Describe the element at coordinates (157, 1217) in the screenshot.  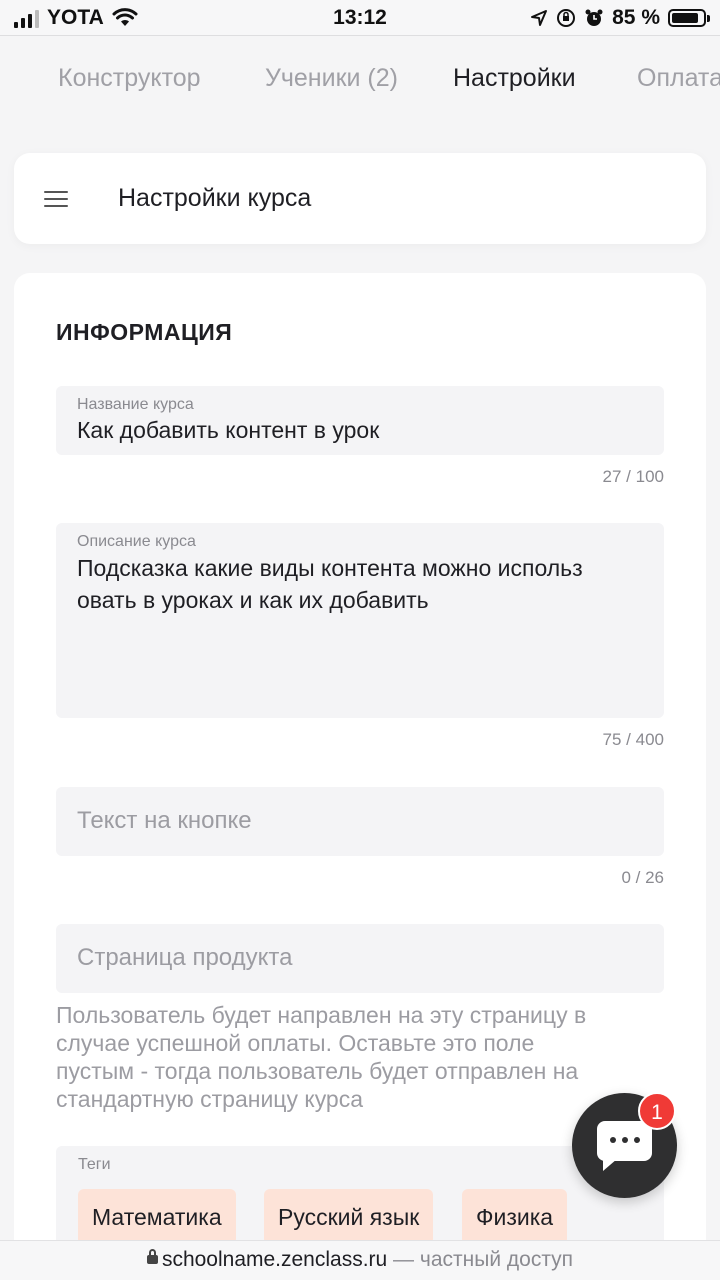
I see `tag-chip: Математика` at that location.